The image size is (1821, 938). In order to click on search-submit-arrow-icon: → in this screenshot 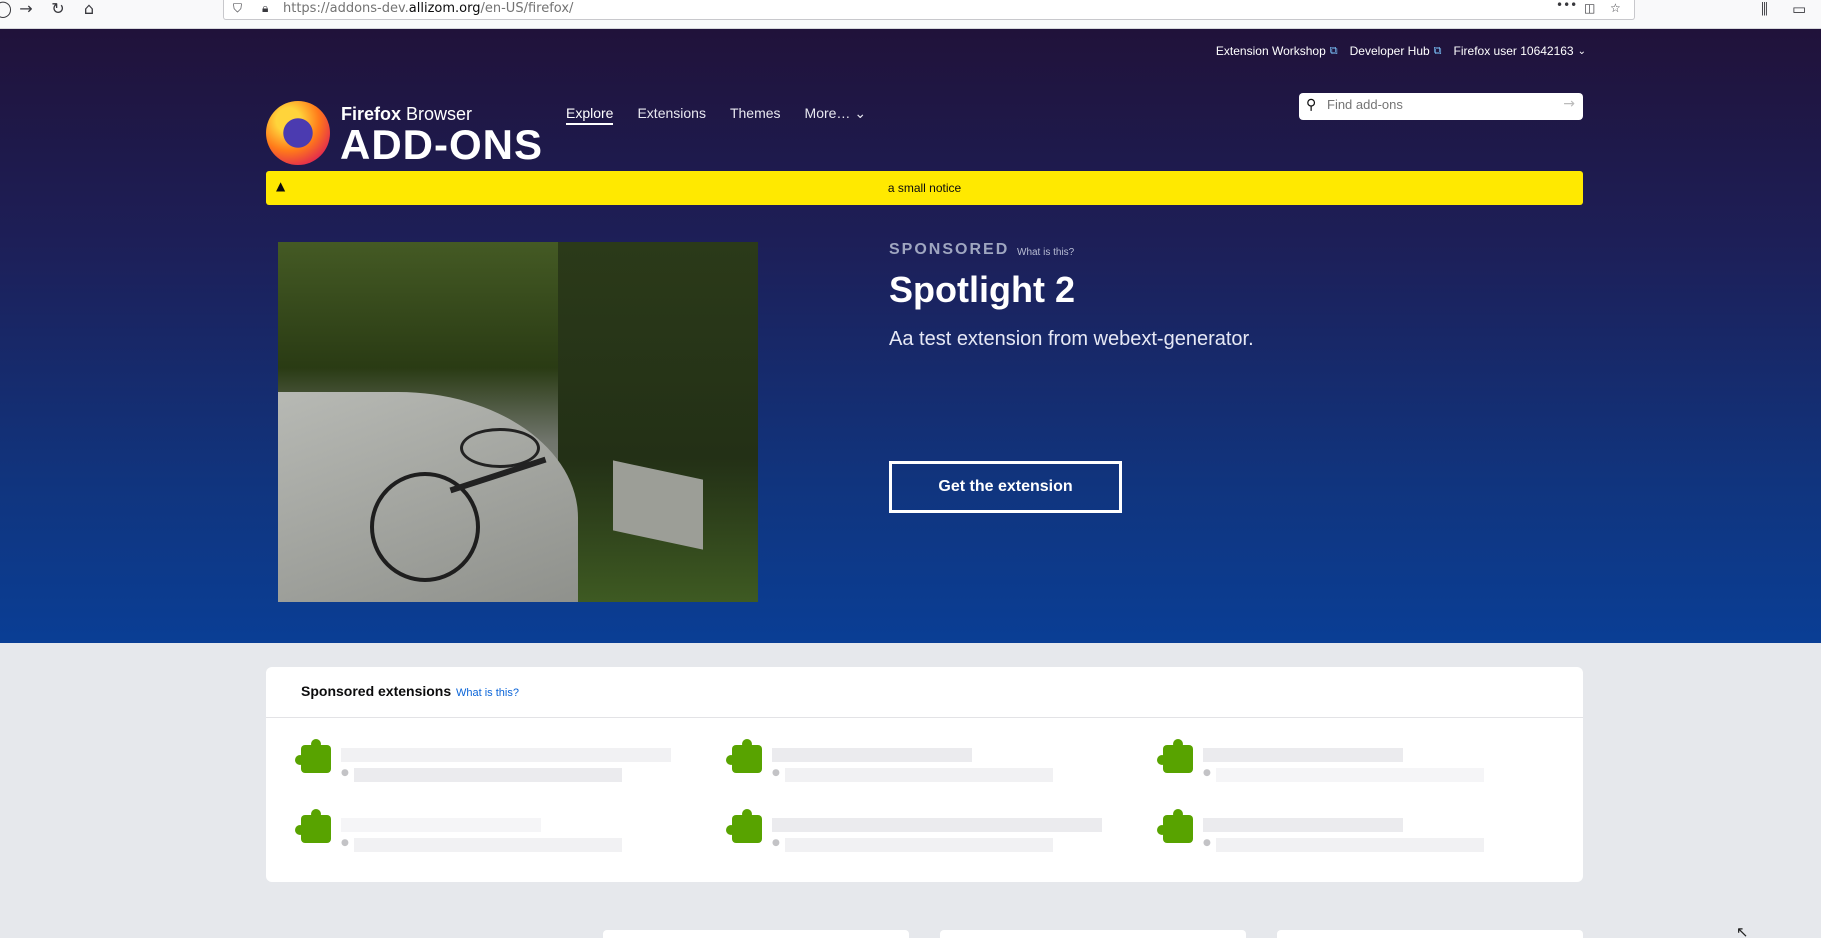, I will do `click(1569, 104)`.